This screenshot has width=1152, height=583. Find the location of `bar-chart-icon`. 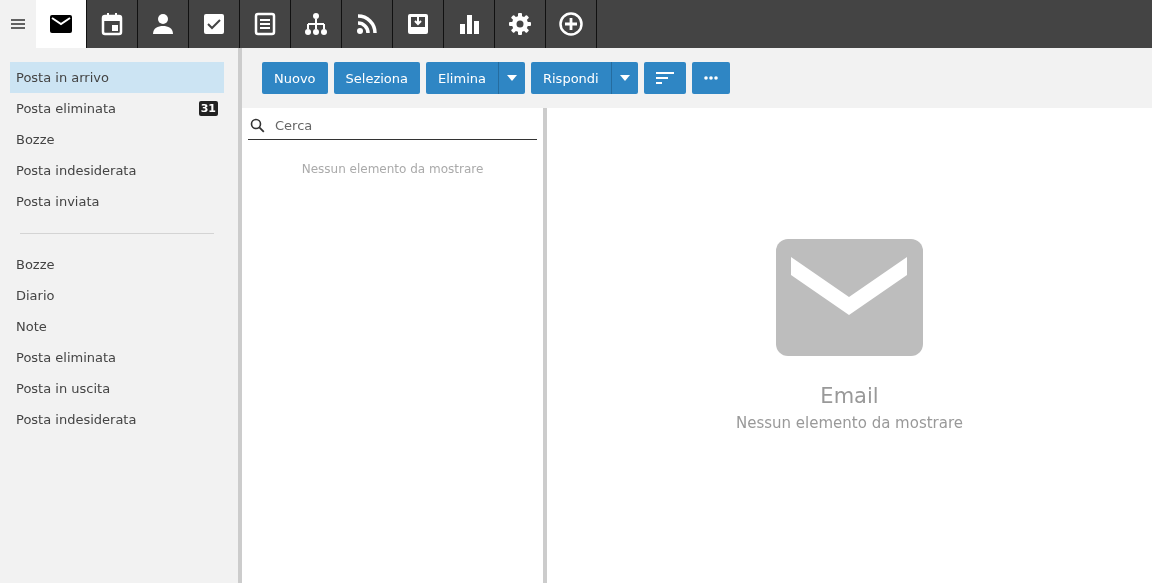

bar-chart-icon is located at coordinates (469, 24).